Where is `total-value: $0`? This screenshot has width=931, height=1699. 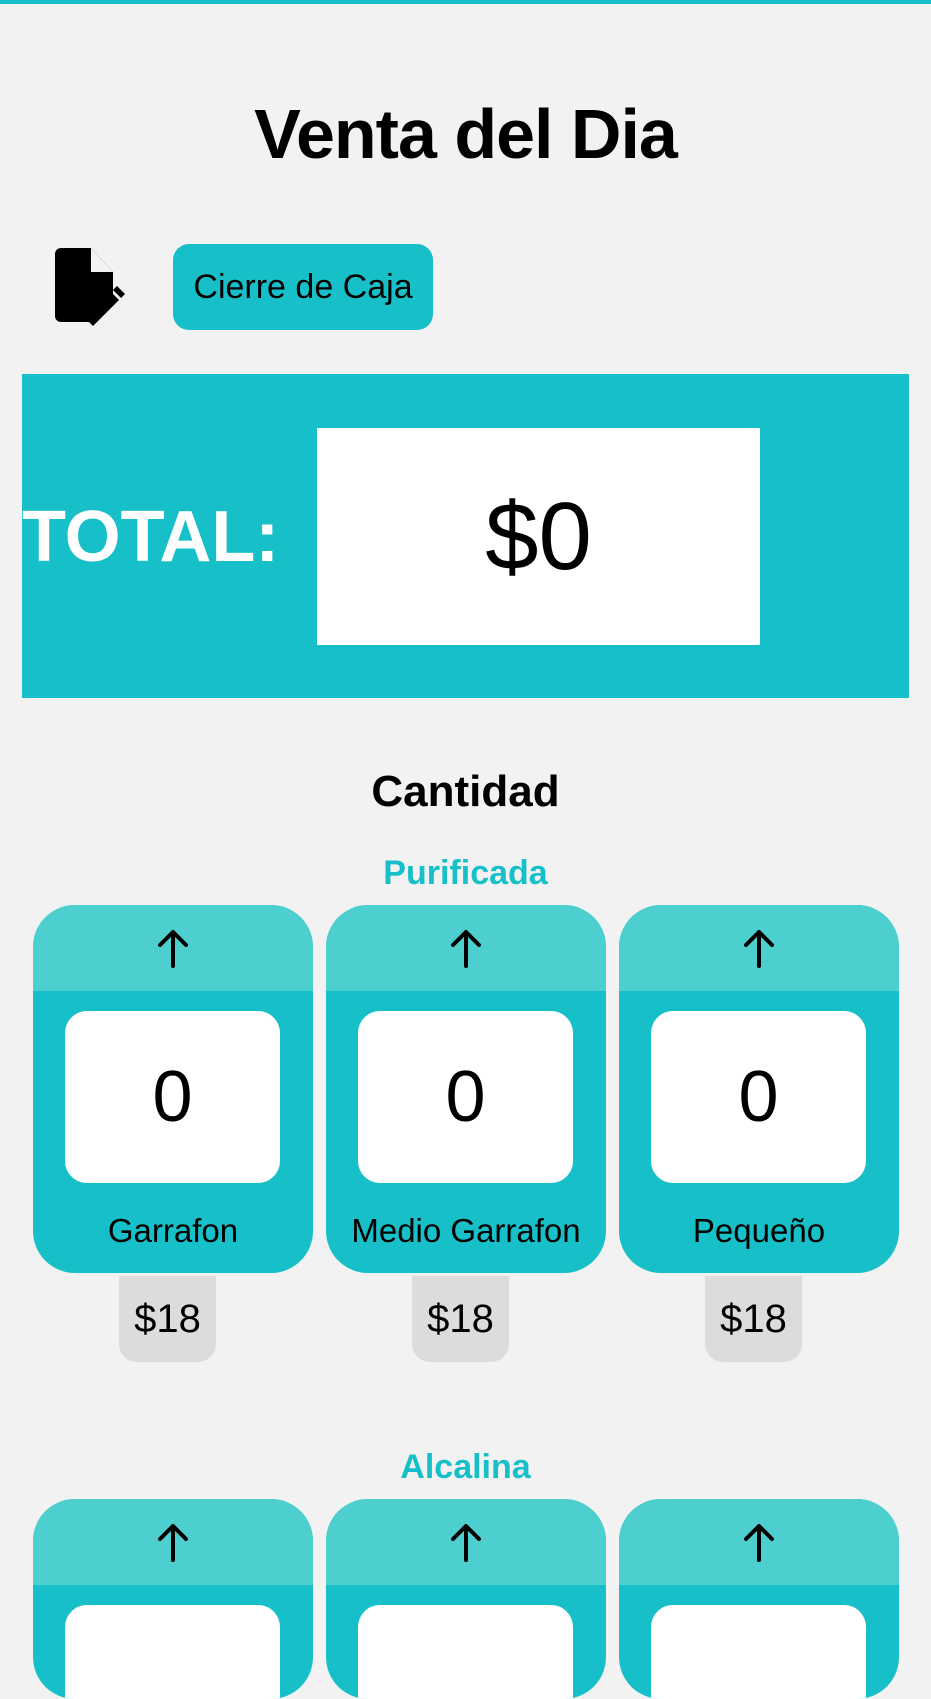
total-value: $0 is located at coordinates (538, 536).